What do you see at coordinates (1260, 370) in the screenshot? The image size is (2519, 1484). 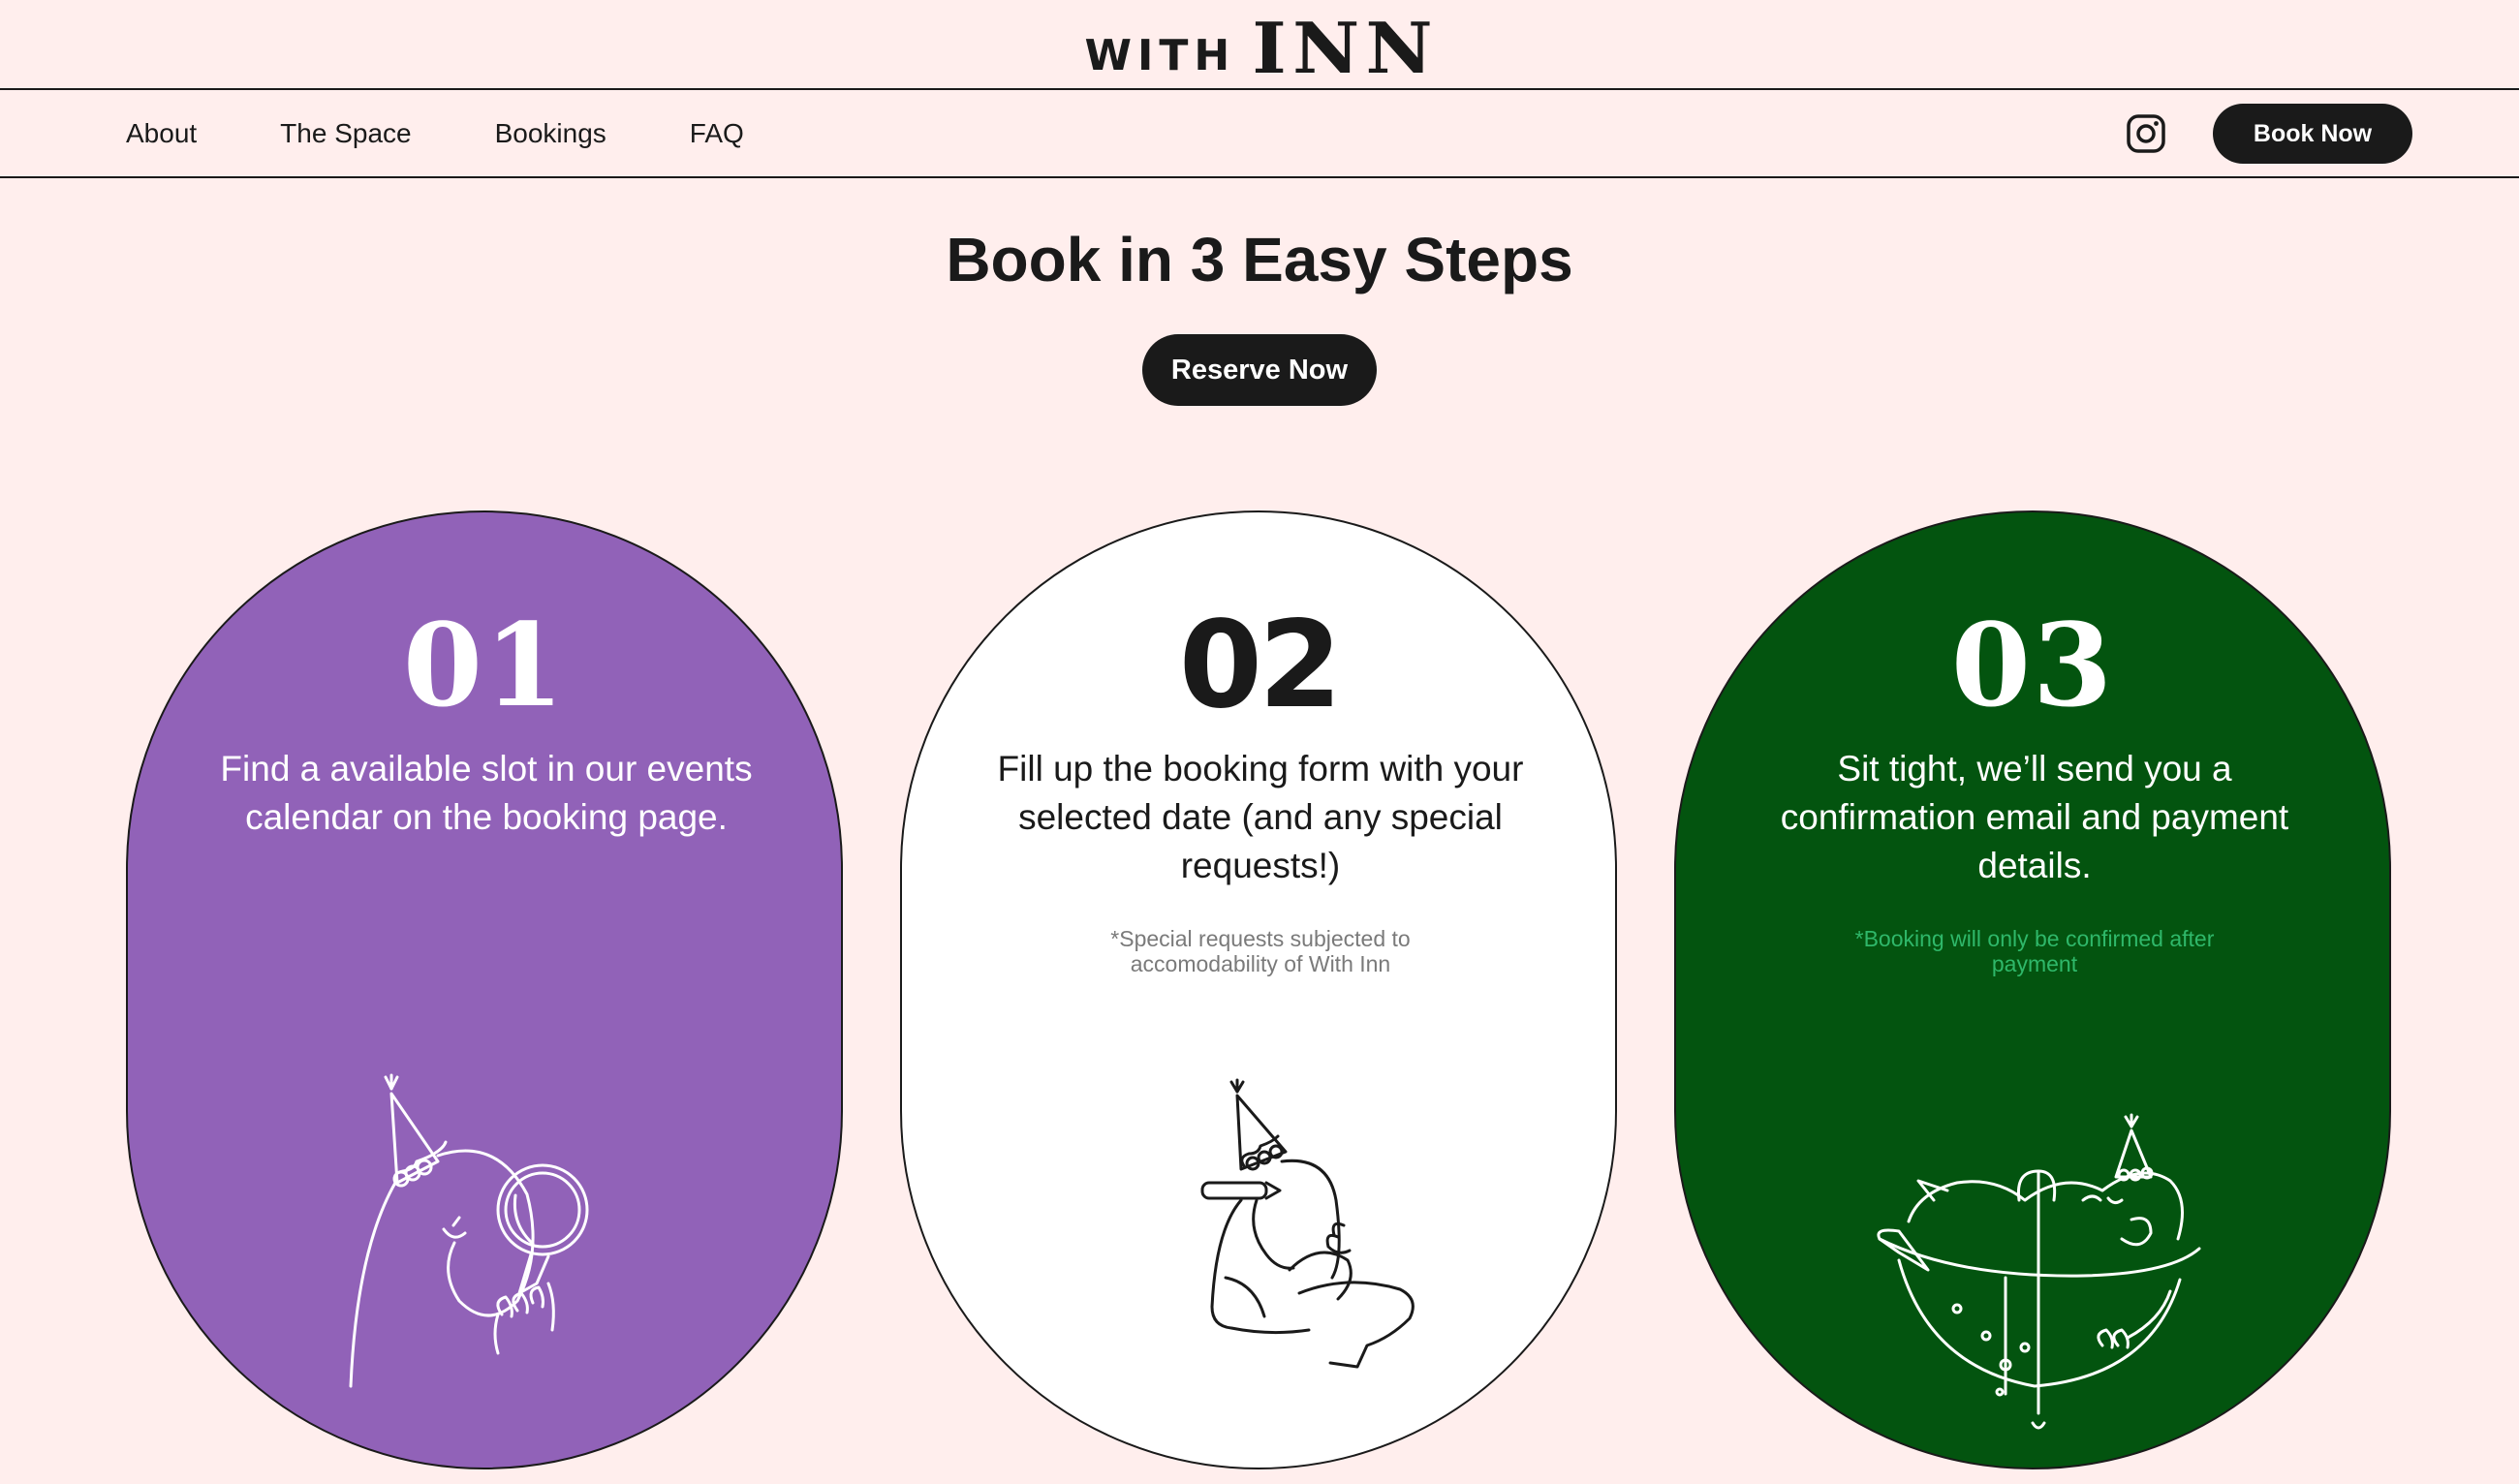 I see `reserve-now-button: Reserve Now` at bounding box center [1260, 370].